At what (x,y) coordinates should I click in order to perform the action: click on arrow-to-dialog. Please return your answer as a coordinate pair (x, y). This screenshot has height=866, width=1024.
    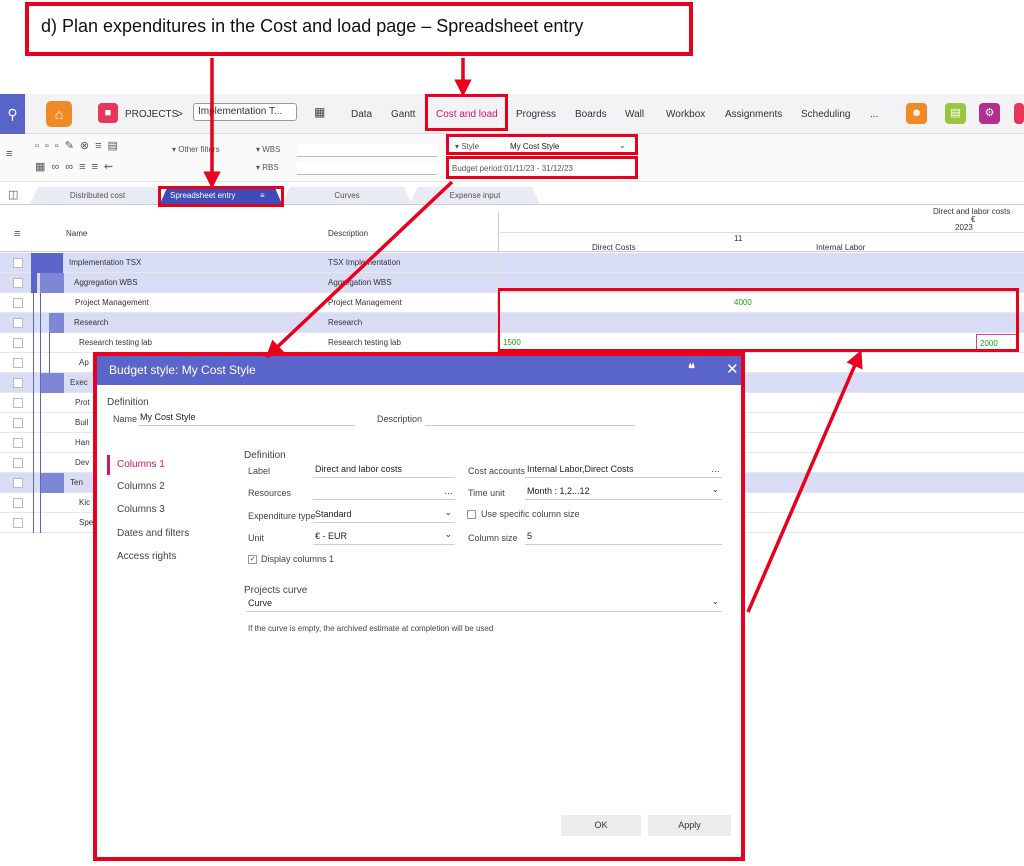
    Looking at the image, I should click on (359, 269).